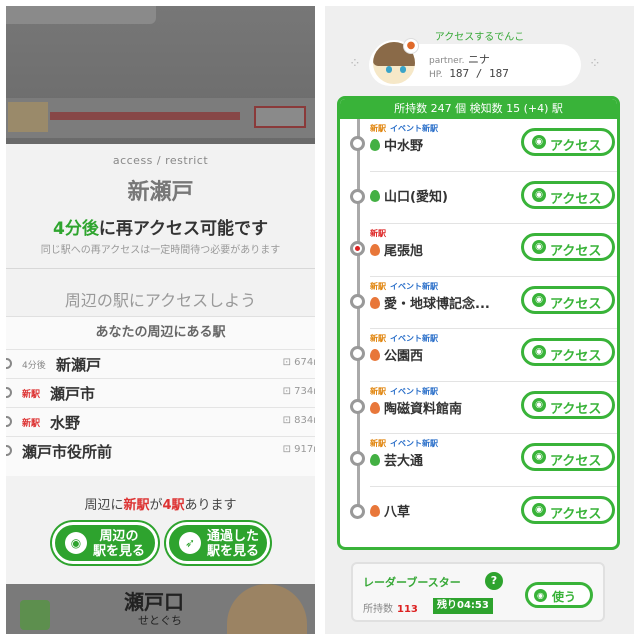 The image size is (640, 640). I want to click on sparkle-icon: ⁘, so click(355, 64).